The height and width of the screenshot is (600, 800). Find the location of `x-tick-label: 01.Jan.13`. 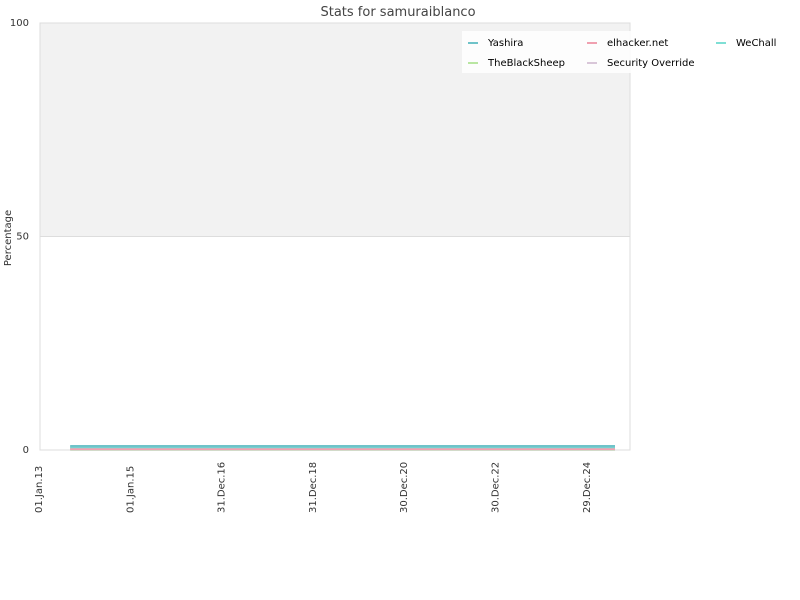

x-tick-label: 01.Jan.13 is located at coordinates (39, 489).